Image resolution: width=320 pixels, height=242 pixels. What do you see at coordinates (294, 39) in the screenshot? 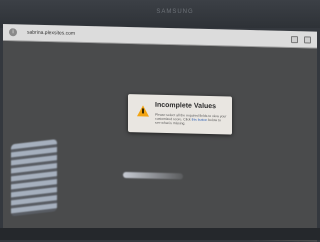
I see `bookmark-icon` at bounding box center [294, 39].